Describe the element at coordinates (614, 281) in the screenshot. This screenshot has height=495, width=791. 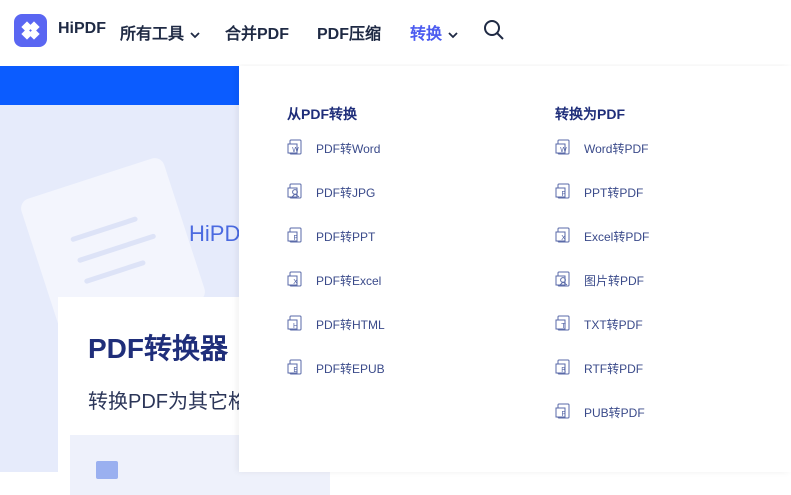
I see `menu-item-label: 图片转PDF` at that location.